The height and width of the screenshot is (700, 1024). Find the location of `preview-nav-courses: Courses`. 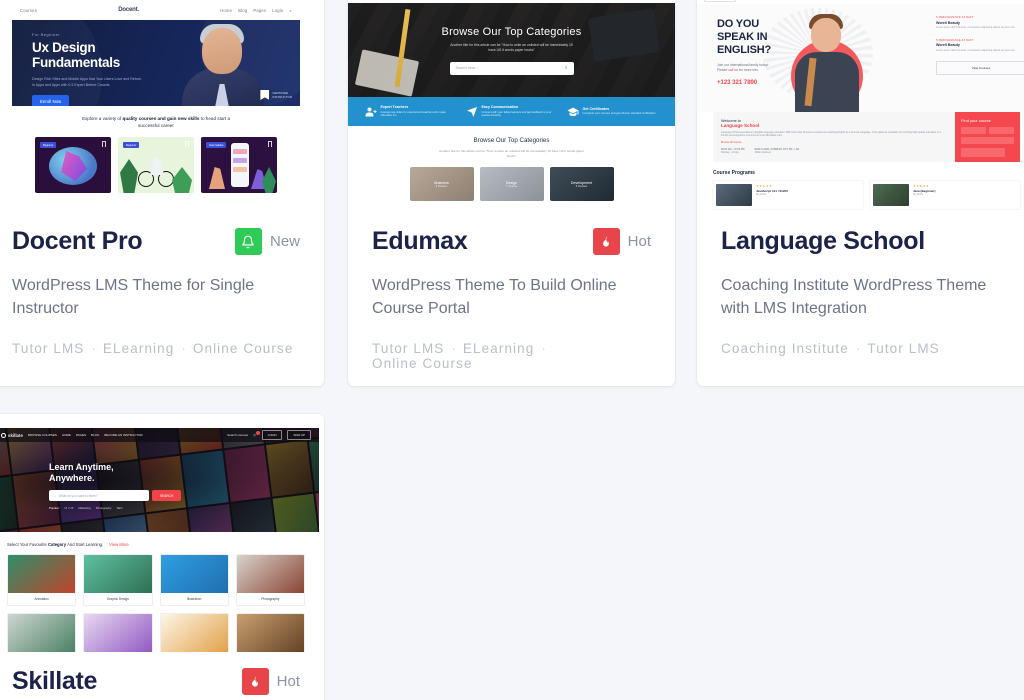

preview-nav-courses: Courses is located at coordinates (28, 10).